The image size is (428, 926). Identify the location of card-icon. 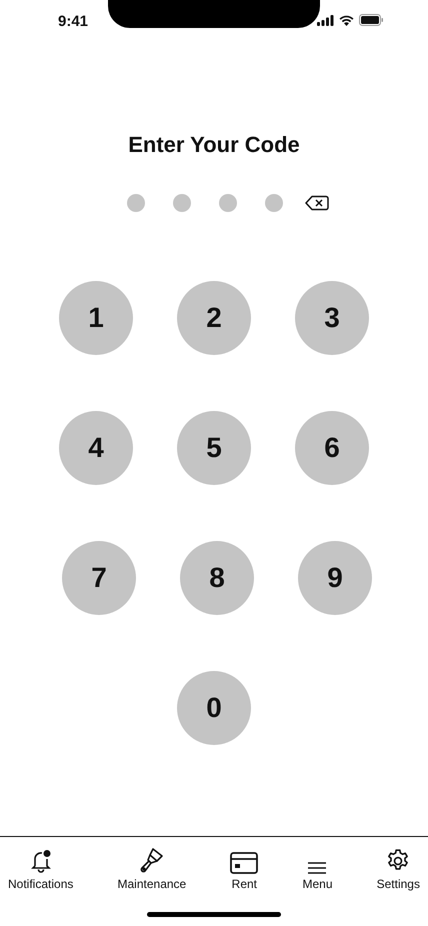
(244, 863).